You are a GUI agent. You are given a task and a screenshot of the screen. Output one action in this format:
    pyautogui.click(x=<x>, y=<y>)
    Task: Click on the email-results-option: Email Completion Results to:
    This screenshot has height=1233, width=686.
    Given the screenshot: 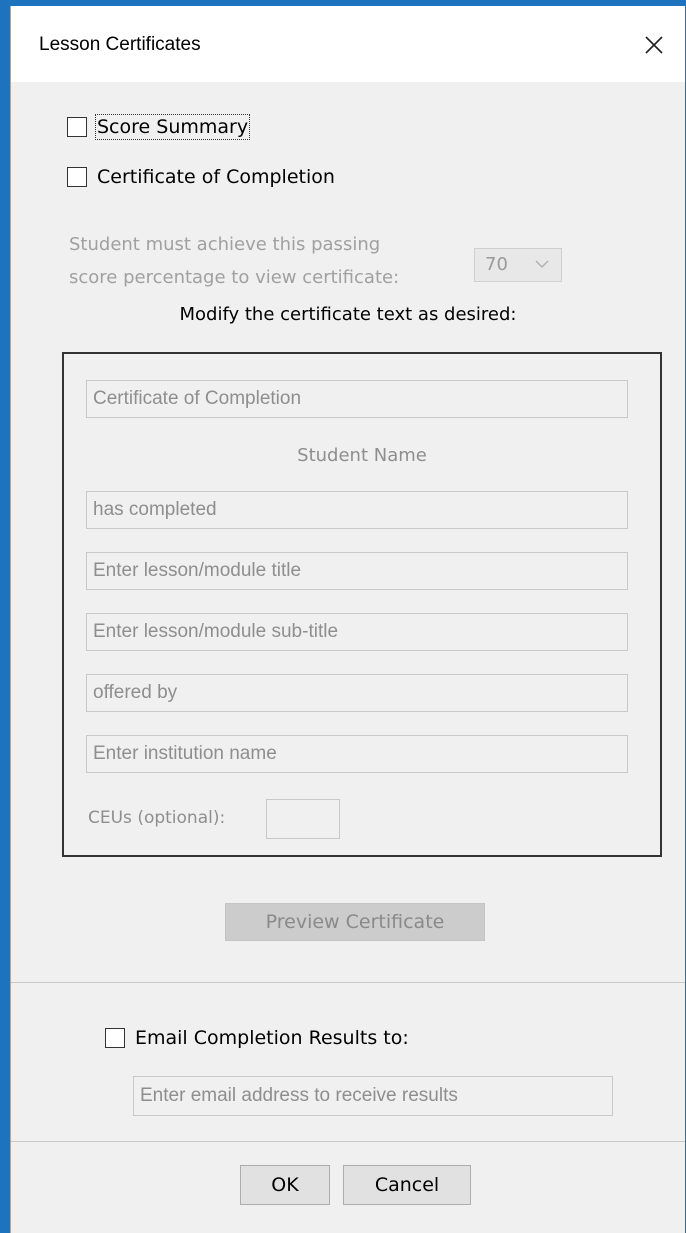 What is the action you would take?
    pyautogui.click(x=257, y=1038)
    